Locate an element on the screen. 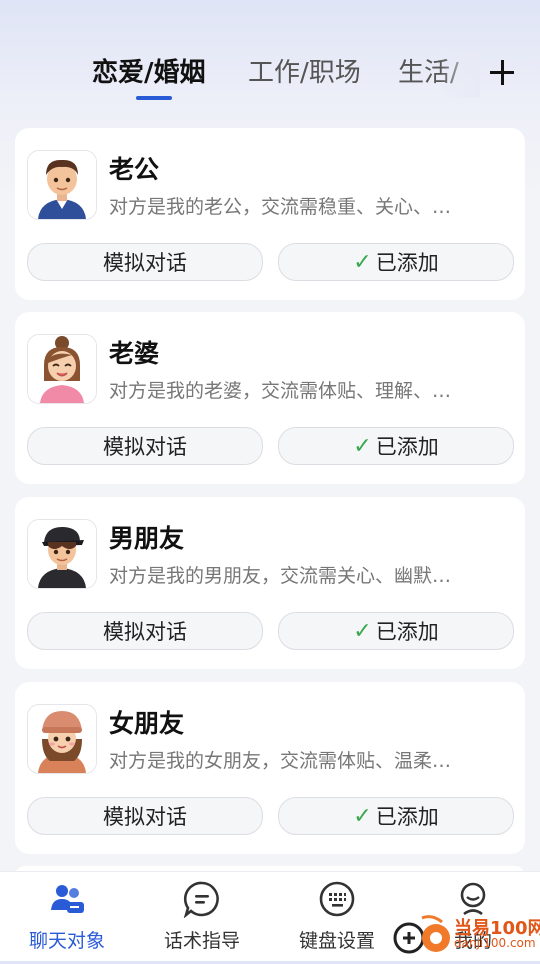 This screenshot has height=964, width=540. card-title: 男朋友 is located at coordinates (147, 538).